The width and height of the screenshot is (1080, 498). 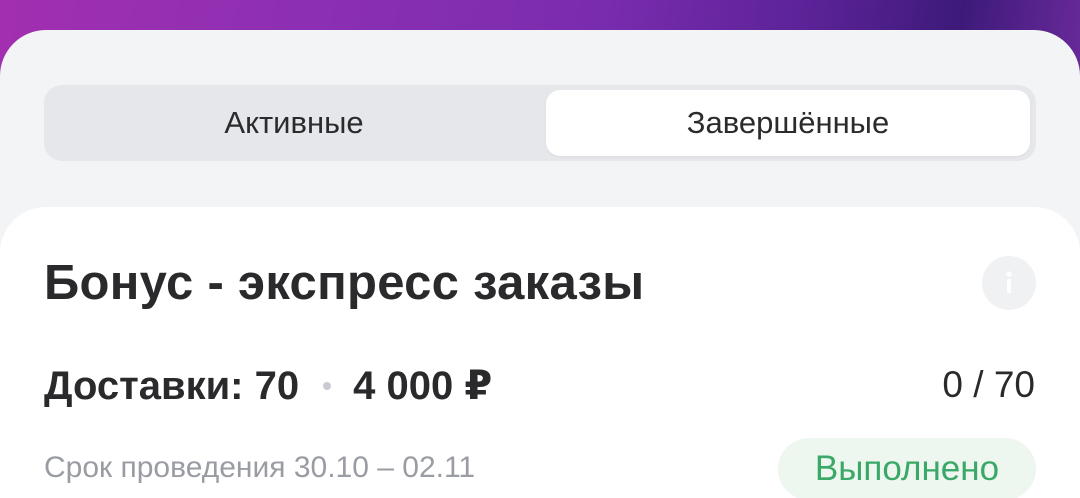 I want to click on tab-active-label: Активные, so click(x=294, y=122).